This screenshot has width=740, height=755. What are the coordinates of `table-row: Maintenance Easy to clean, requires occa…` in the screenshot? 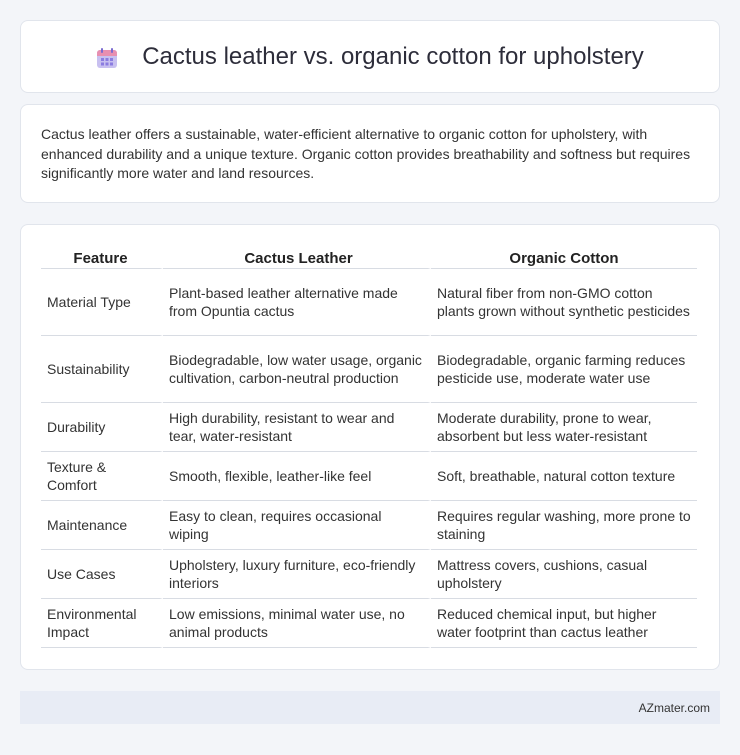 It's located at (369, 525).